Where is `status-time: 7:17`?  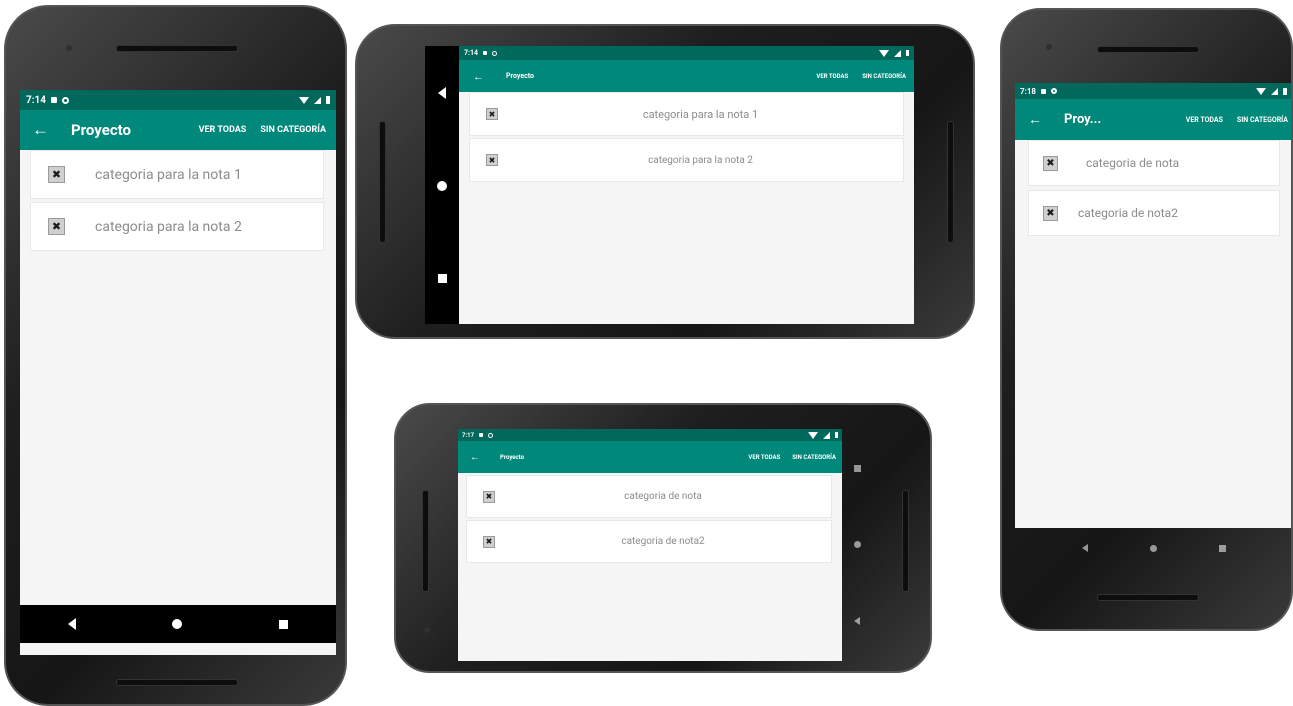
status-time: 7:17 is located at coordinates (468, 435).